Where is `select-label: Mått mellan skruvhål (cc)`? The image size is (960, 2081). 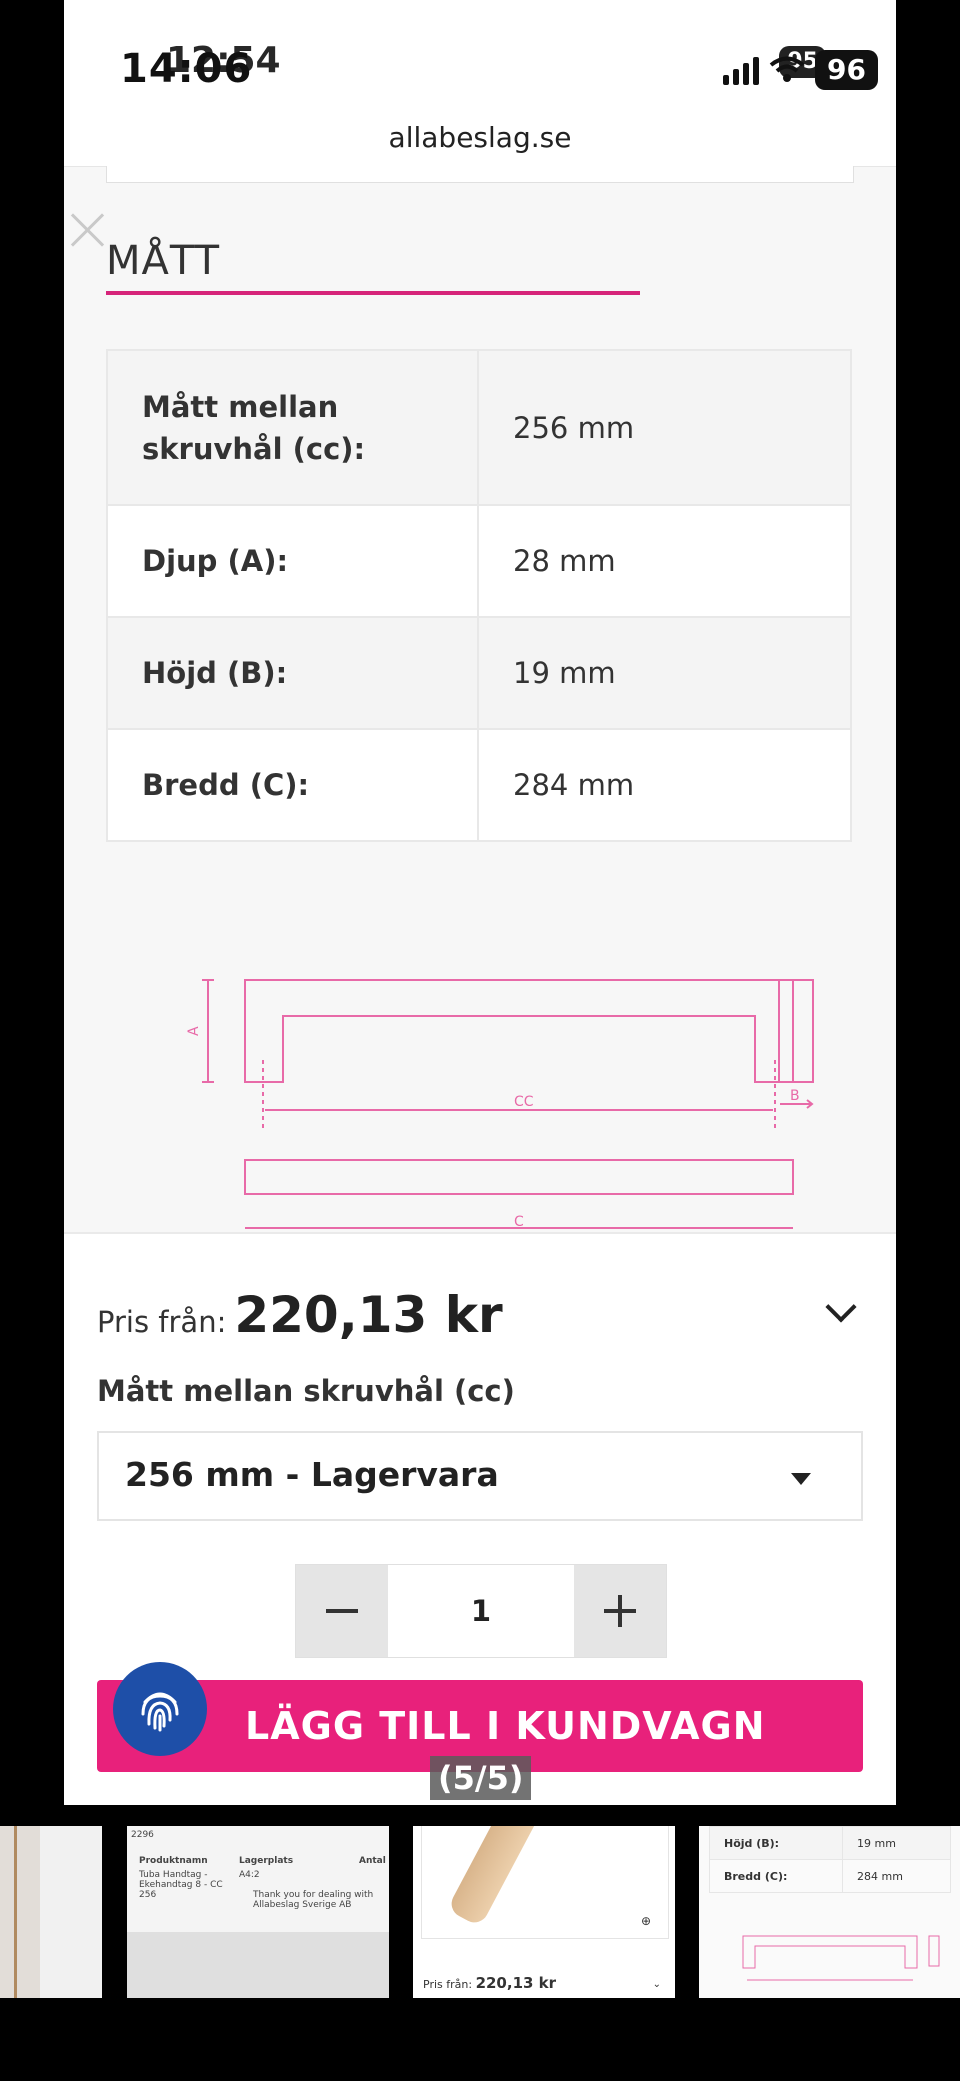
select-label: Mått mellan skruvhål (cc) is located at coordinates (306, 1391).